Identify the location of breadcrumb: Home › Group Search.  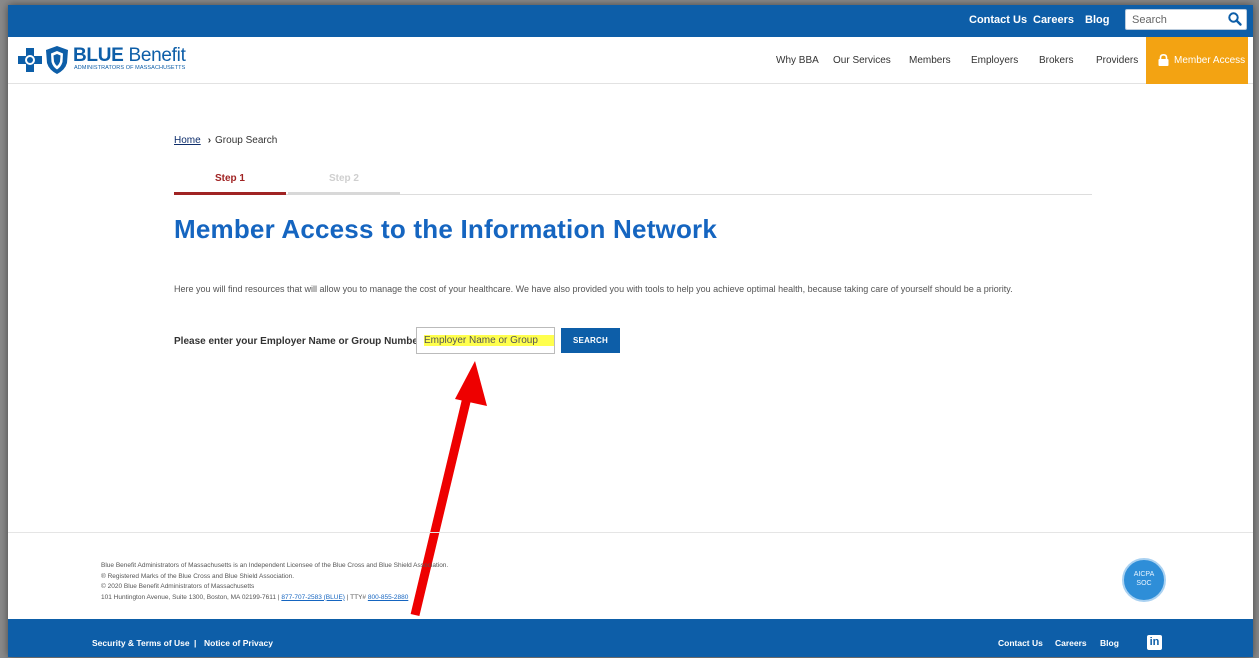
(225, 140).